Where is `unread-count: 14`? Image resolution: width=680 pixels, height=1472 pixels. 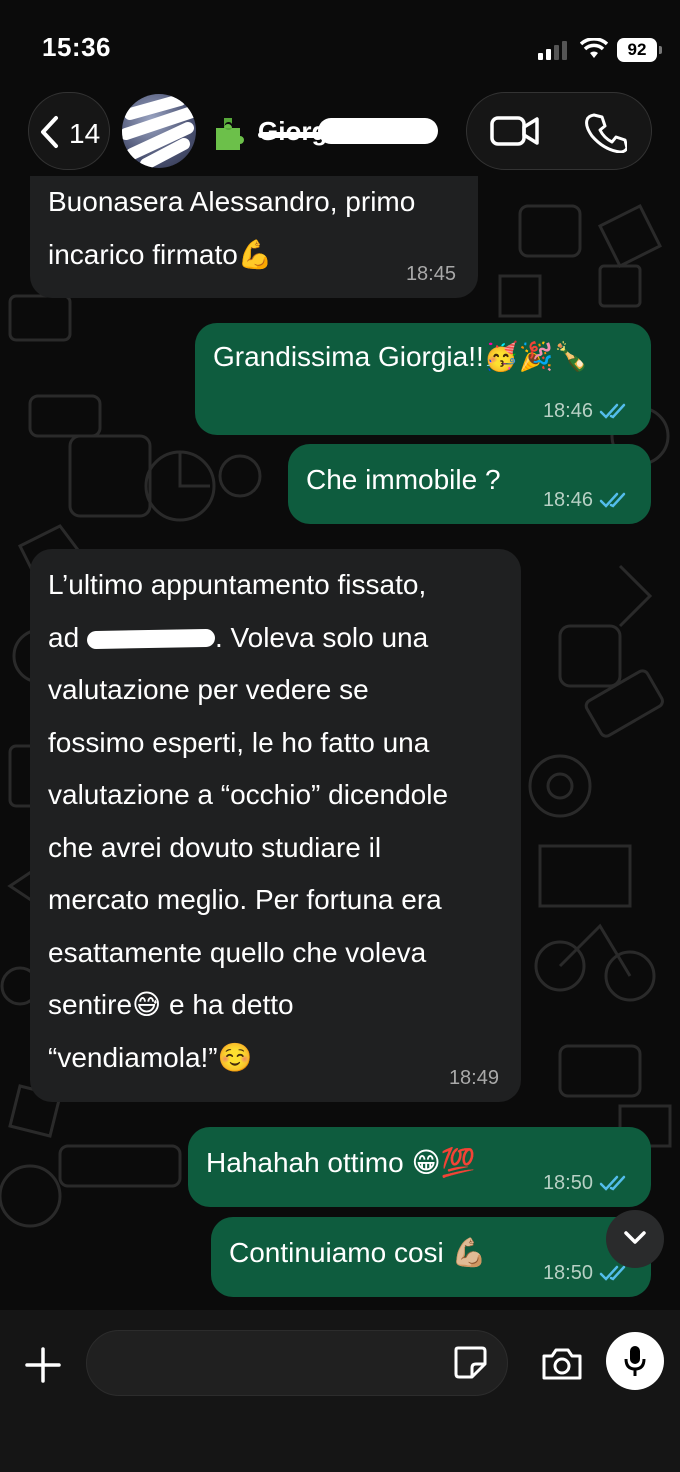
unread-count: 14 is located at coordinates (85, 133).